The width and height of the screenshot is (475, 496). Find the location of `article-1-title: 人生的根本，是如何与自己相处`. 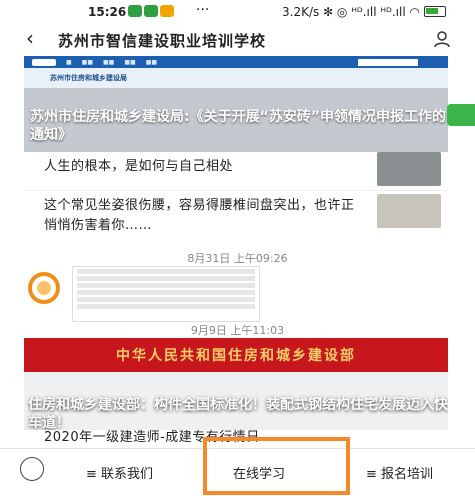

article-1-title: 人生的根本，是如何与自己相处 is located at coordinates (138, 167).